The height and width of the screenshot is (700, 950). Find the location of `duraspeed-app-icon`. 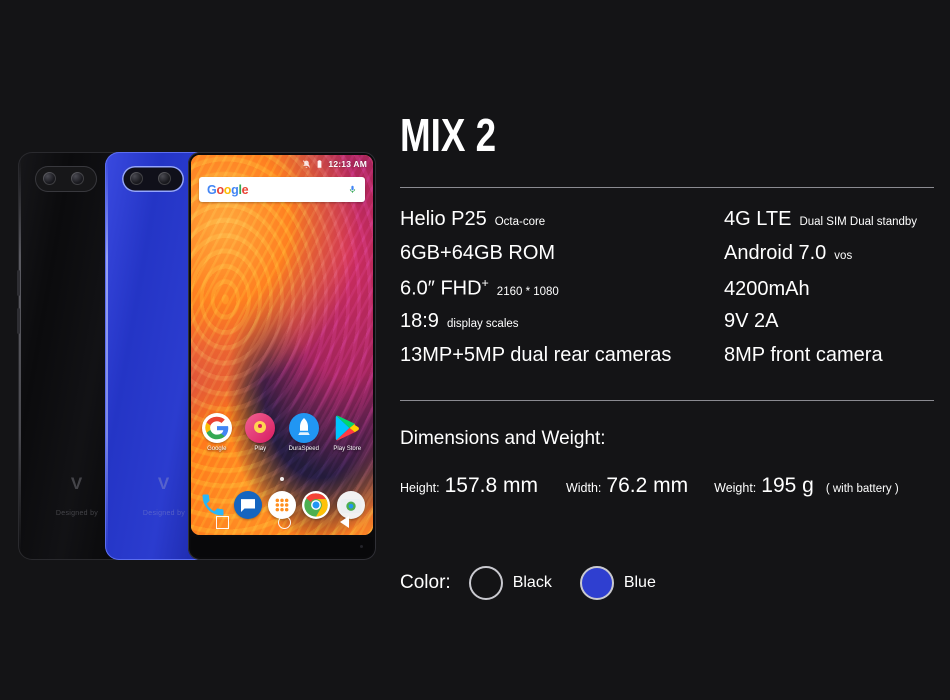

duraspeed-app-icon is located at coordinates (303, 428).